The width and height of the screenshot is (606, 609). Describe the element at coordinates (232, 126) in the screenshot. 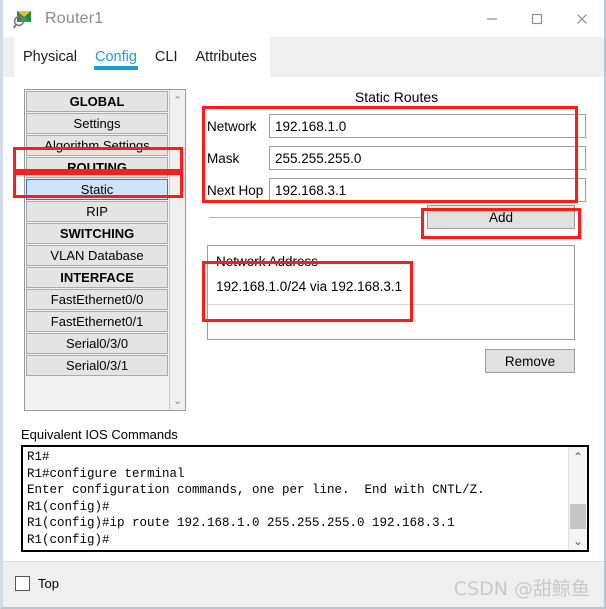

I see `network-label: Network` at that location.